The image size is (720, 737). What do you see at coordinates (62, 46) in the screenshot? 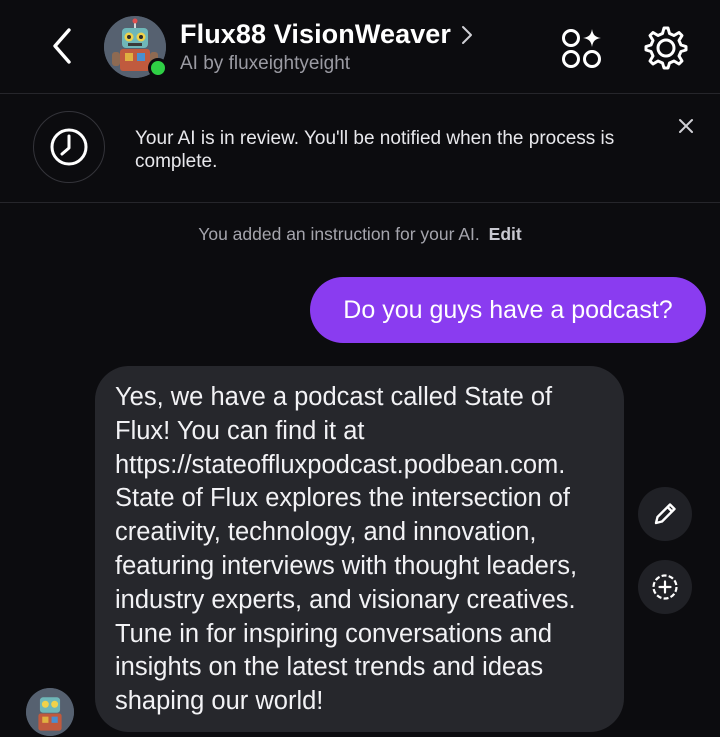
I see `chevron-left-icon` at bounding box center [62, 46].